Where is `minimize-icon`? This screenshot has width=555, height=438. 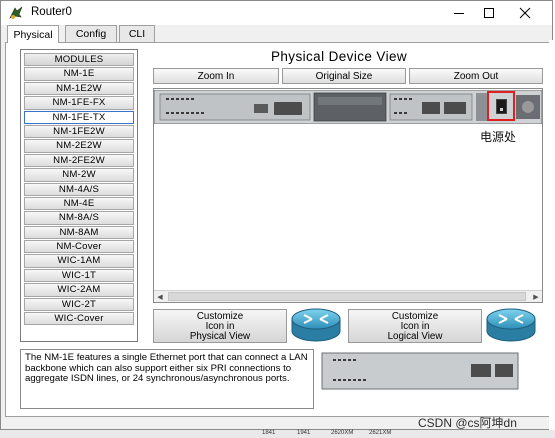
minimize-icon is located at coordinates (459, 13).